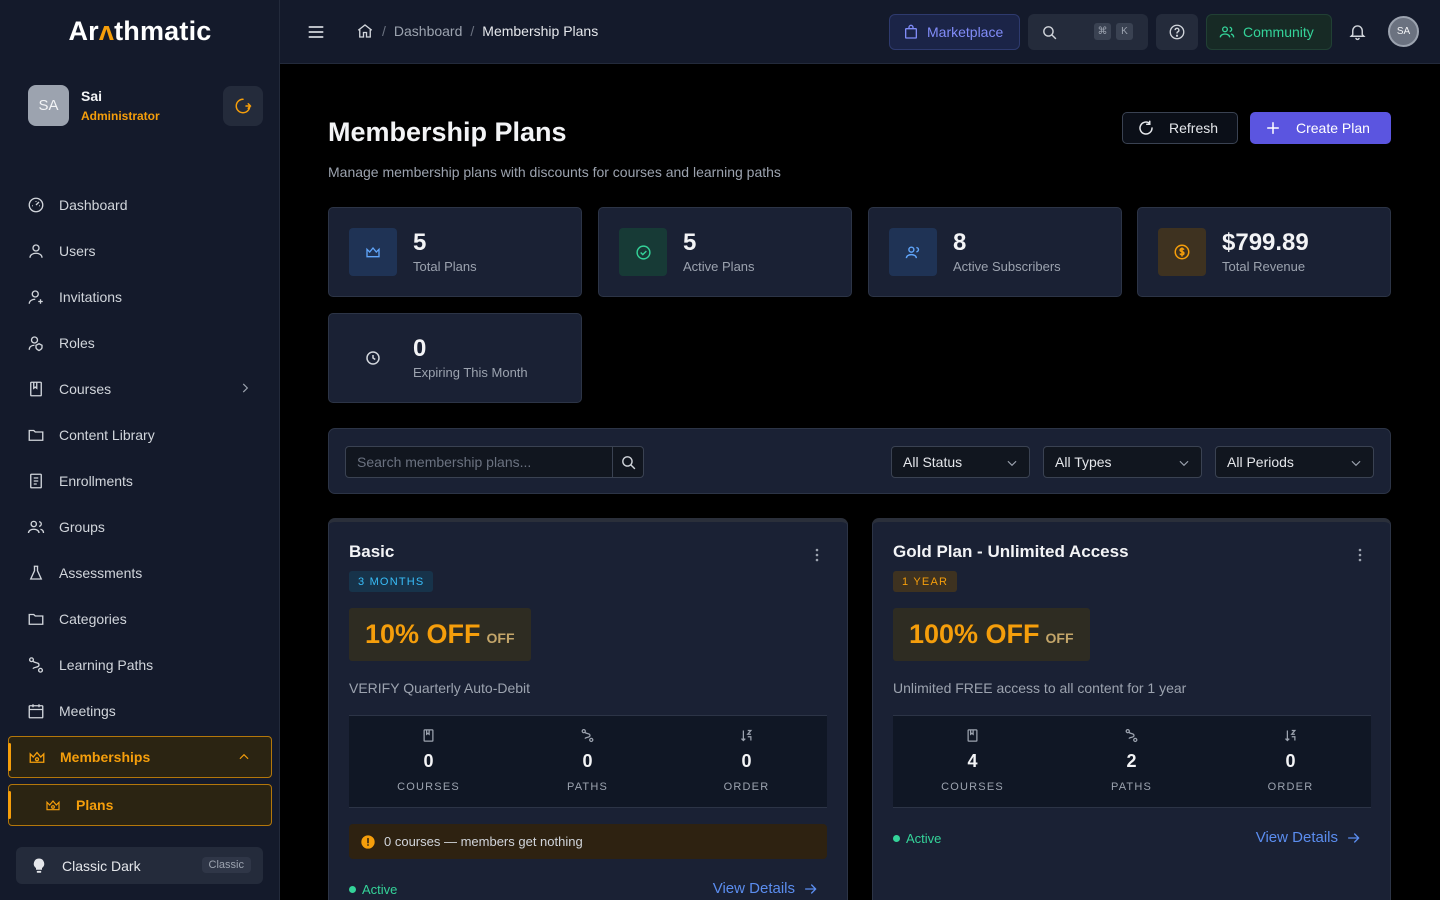  I want to click on sidebar-item-roles: Roles, so click(140, 343).